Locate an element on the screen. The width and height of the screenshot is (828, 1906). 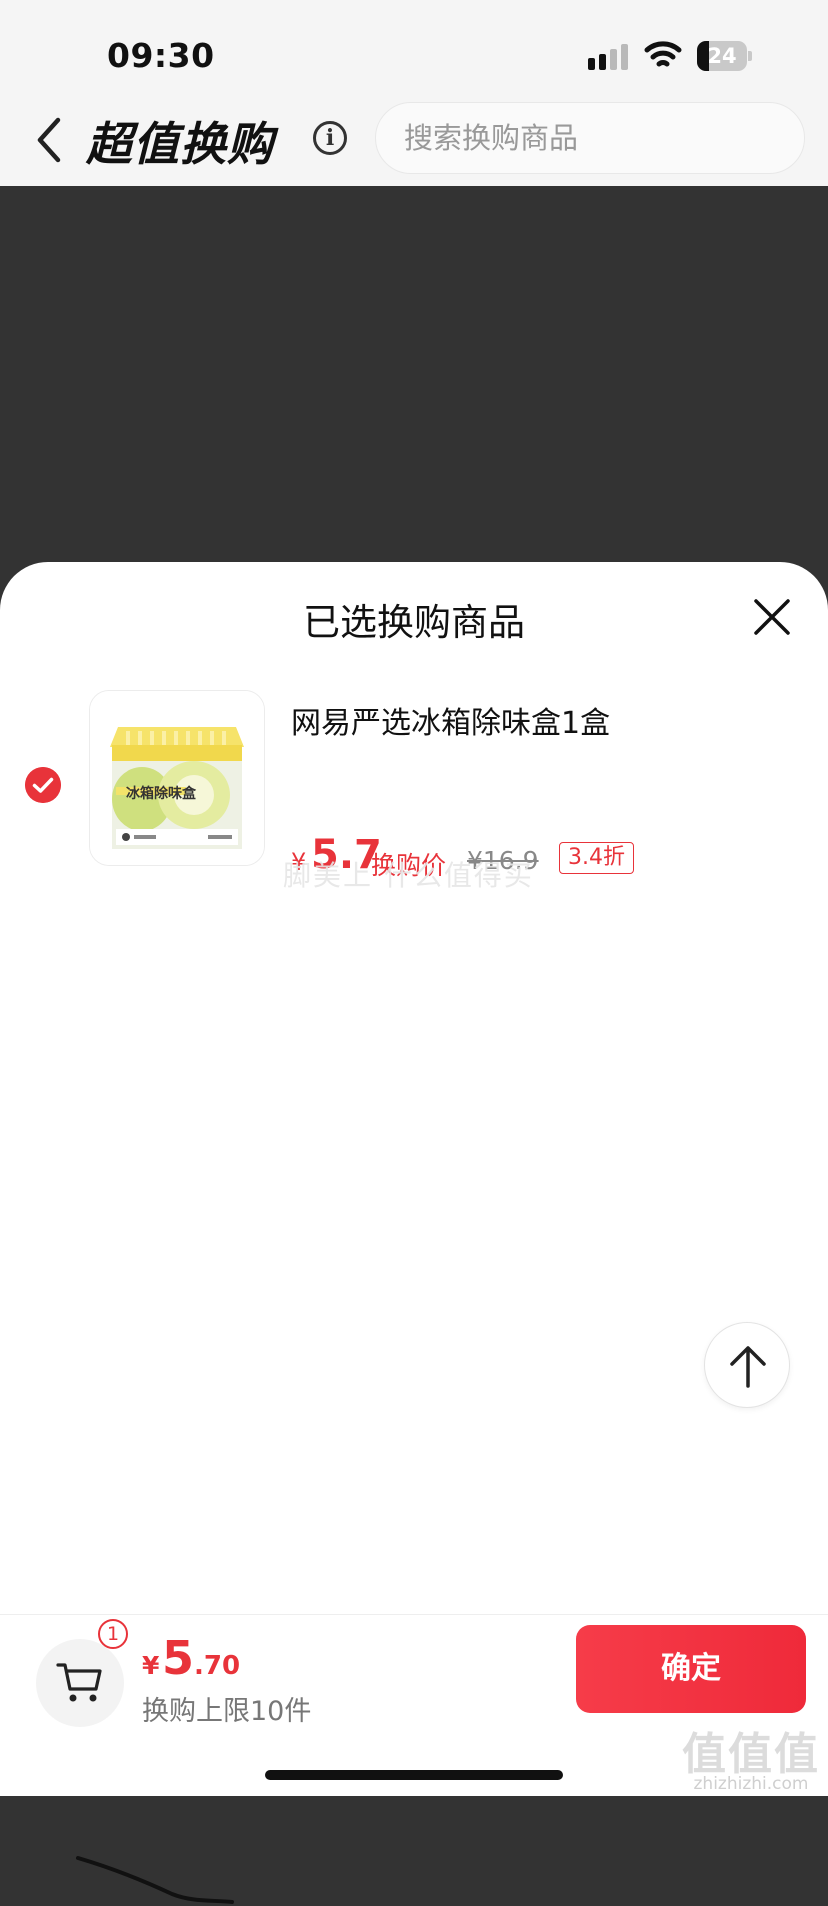
thumbnail-label: 冰箱除味盒 is located at coordinates (161, 794).